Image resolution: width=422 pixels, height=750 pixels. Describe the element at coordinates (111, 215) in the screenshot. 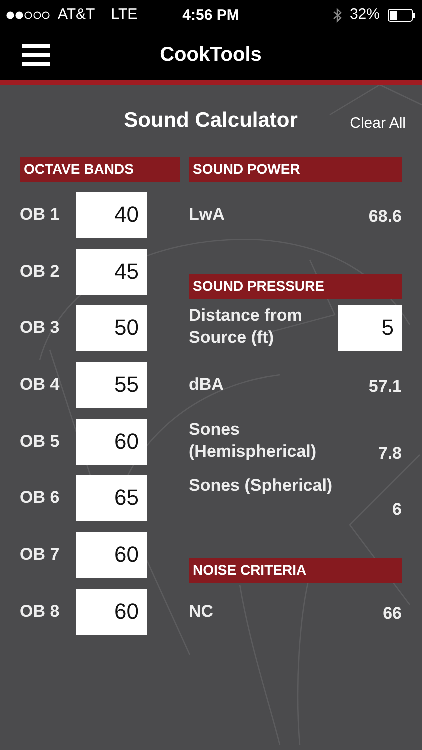

I see `value-field: 40` at that location.